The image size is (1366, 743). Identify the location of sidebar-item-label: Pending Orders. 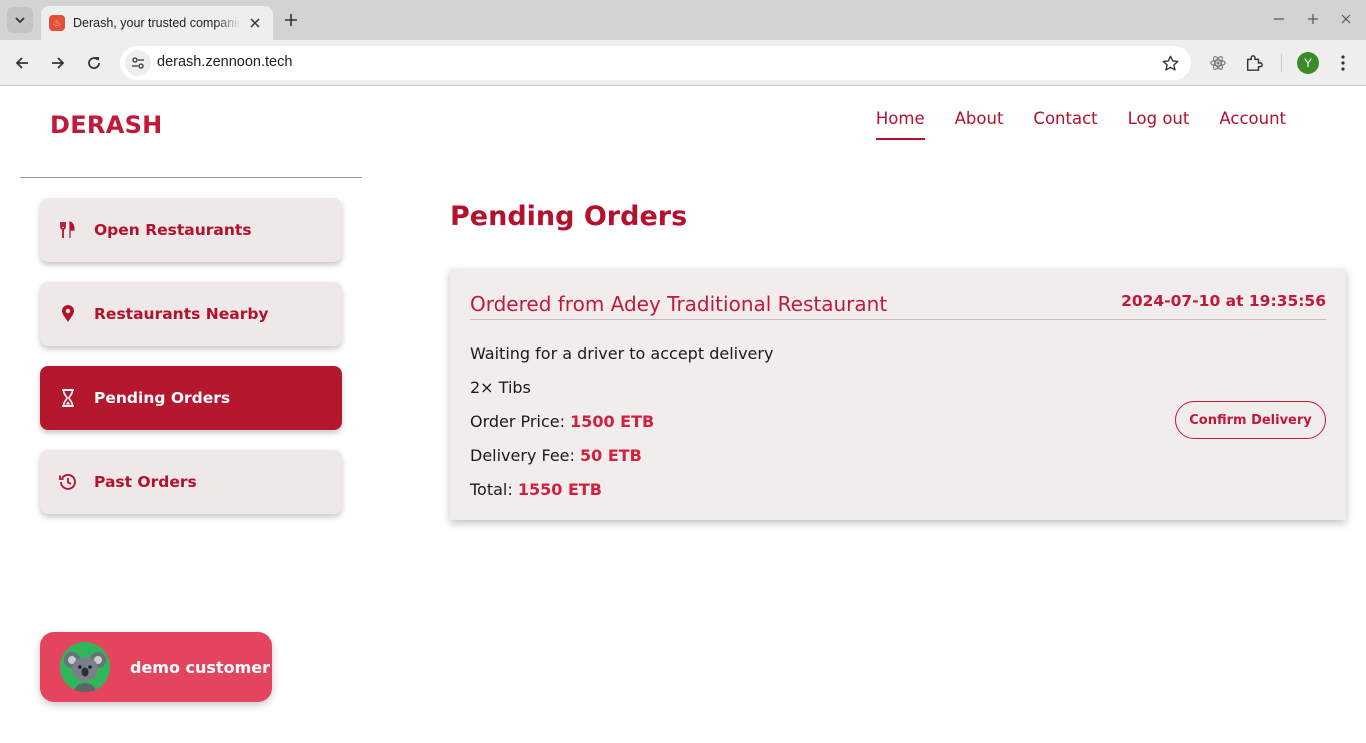
(162, 398).